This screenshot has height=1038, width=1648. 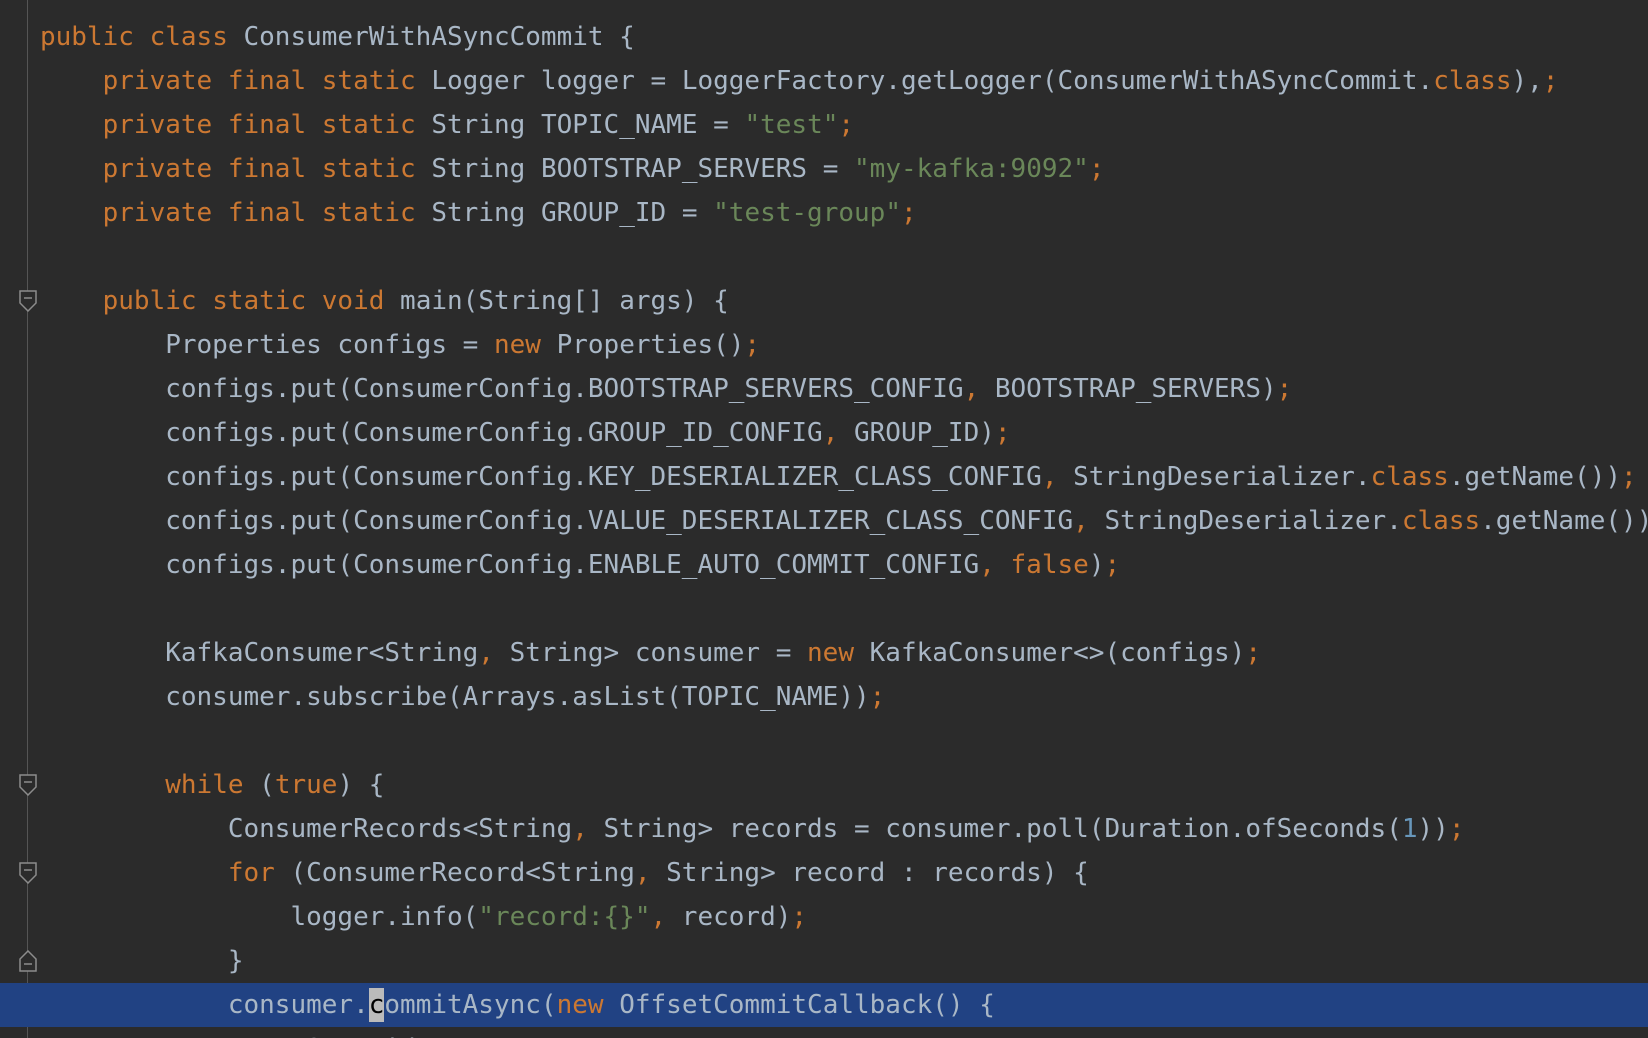 I want to click on code-token: String> consumer =, so click(x=658, y=653).